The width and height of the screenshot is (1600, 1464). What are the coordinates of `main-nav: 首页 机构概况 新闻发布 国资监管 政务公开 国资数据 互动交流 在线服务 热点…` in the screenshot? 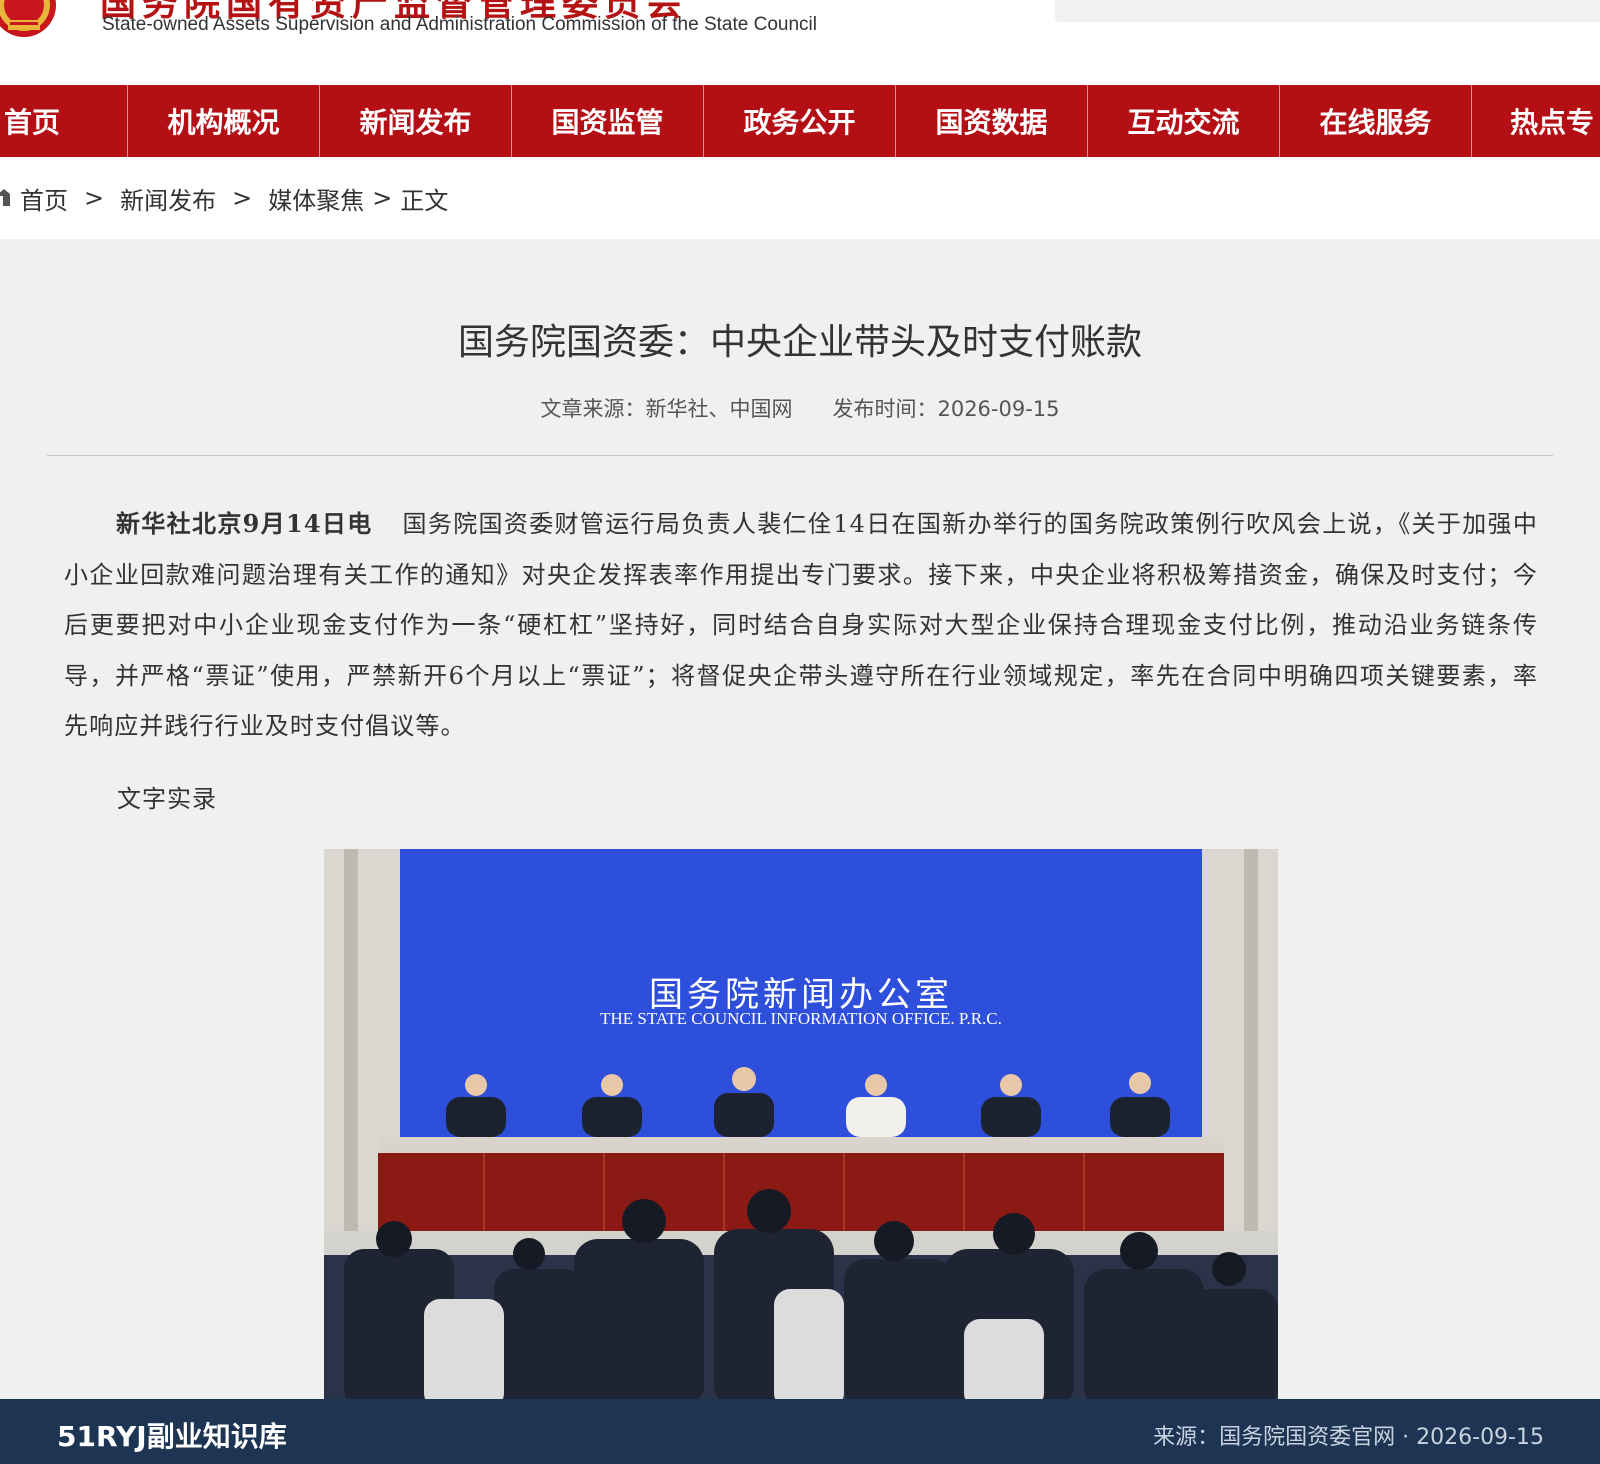 It's located at (800, 121).